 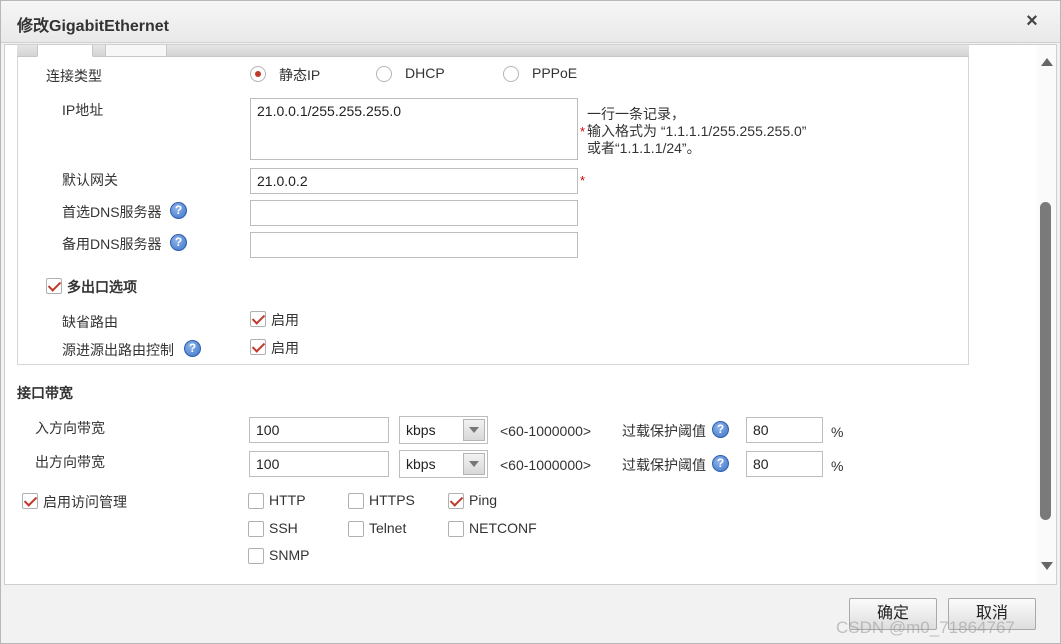 I want to click on dns-secondary-help-icon: ?, so click(x=178, y=242).